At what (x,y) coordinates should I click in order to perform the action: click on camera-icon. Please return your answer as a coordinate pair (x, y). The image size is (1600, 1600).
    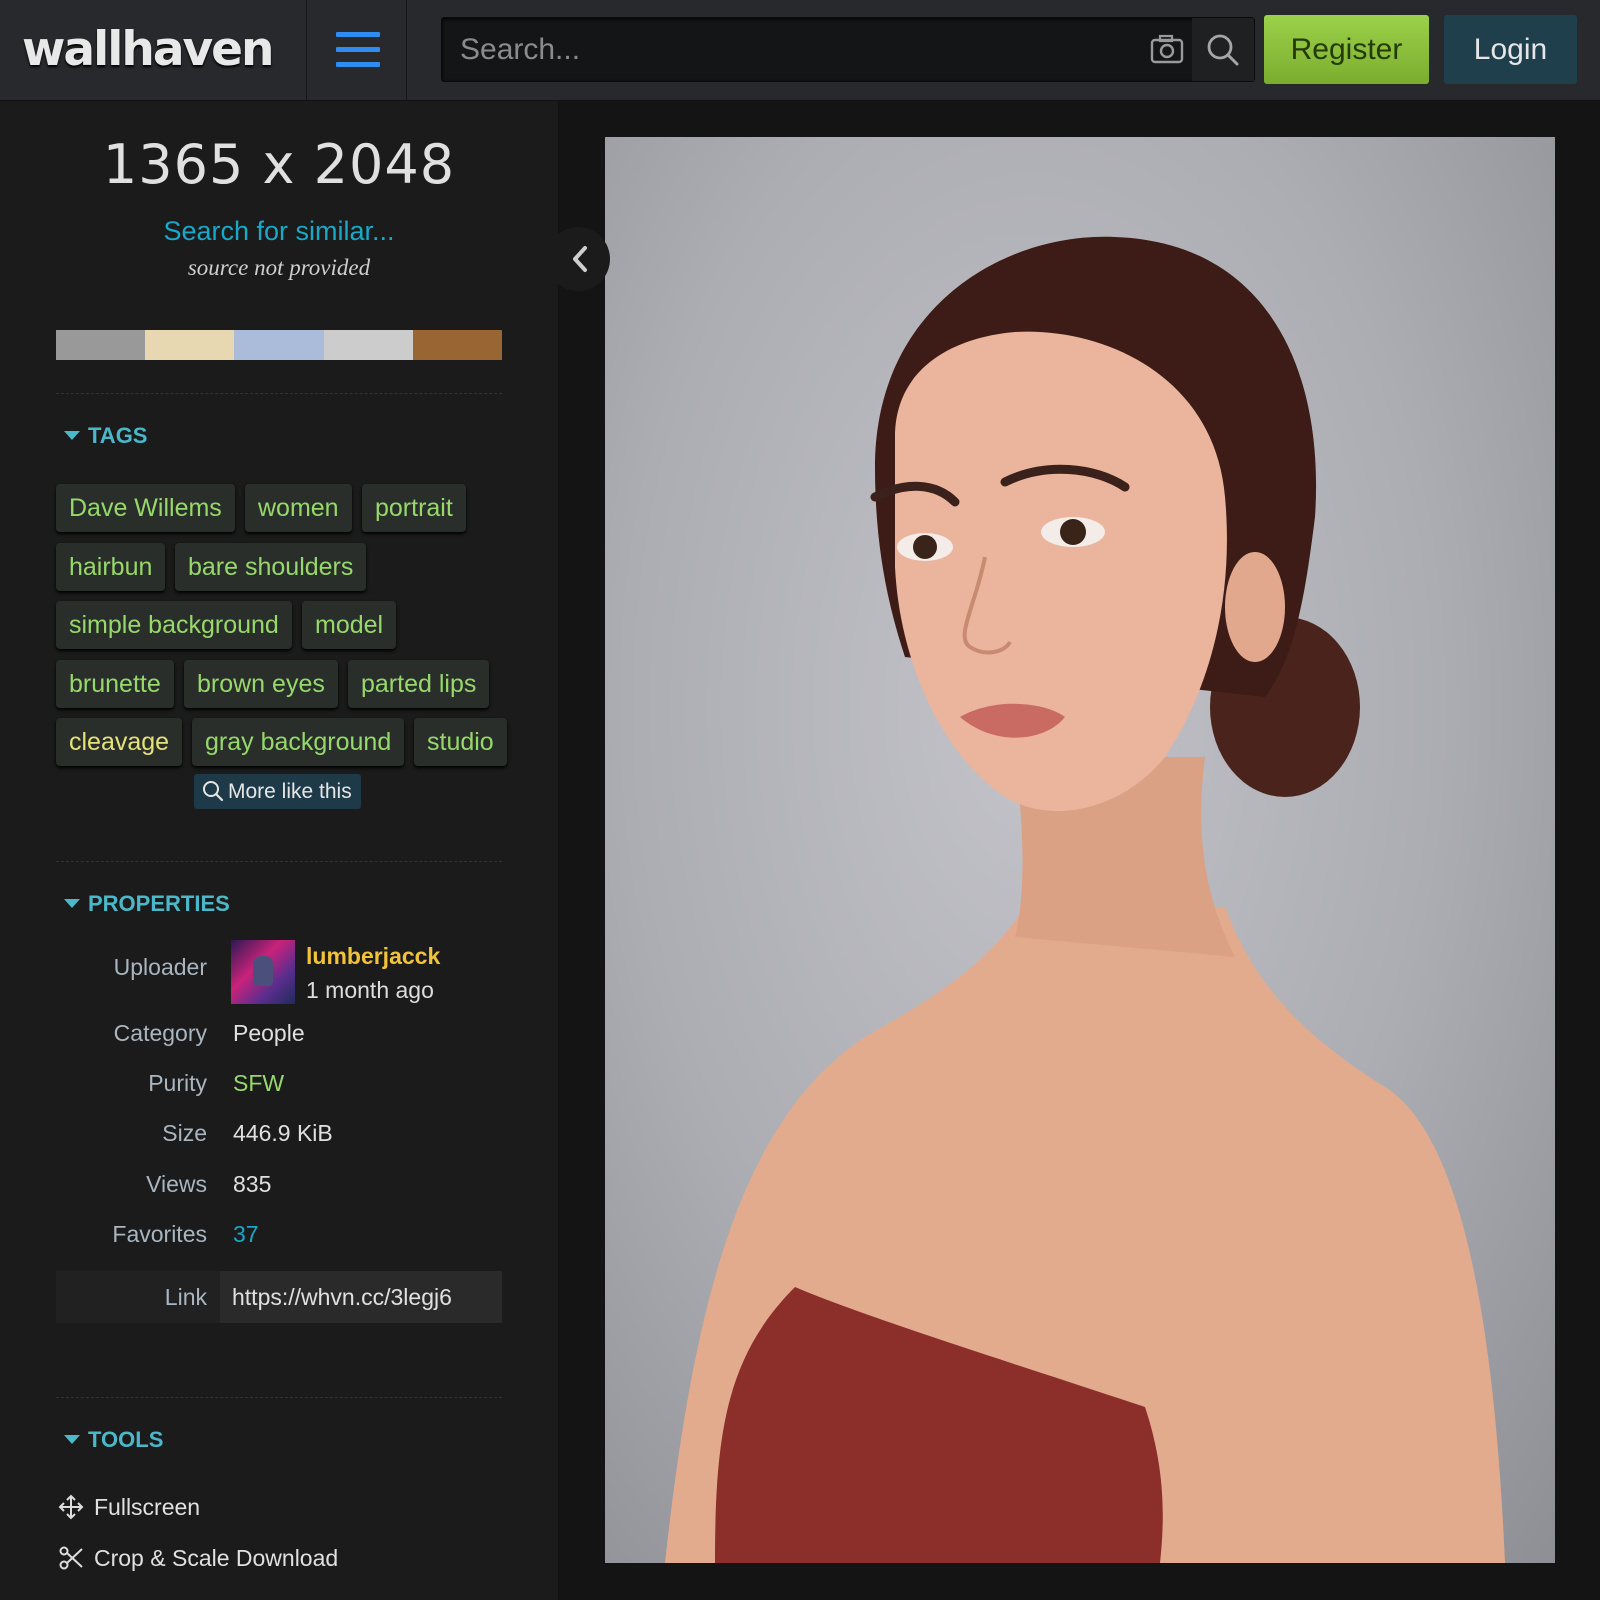
    Looking at the image, I should click on (1167, 49).